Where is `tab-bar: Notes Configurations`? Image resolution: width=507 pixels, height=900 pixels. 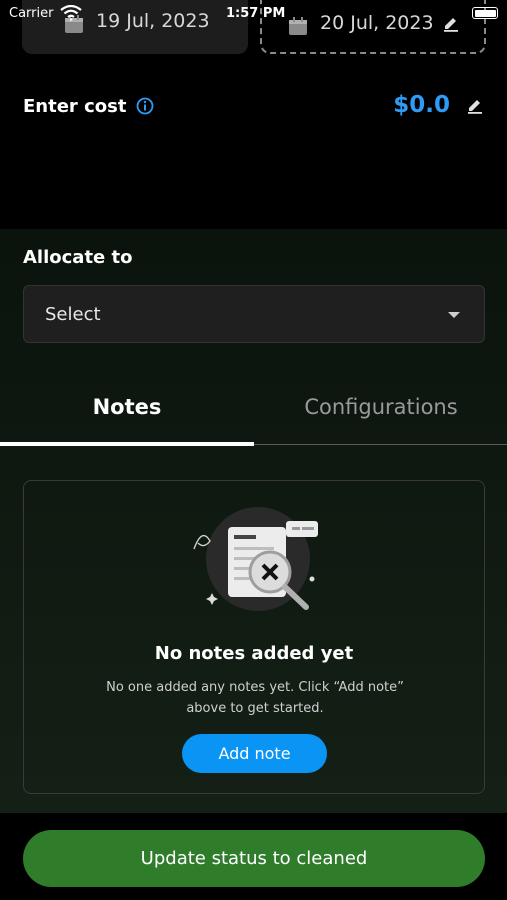
tab-bar: Notes Configurations is located at coordinates (253, 411).